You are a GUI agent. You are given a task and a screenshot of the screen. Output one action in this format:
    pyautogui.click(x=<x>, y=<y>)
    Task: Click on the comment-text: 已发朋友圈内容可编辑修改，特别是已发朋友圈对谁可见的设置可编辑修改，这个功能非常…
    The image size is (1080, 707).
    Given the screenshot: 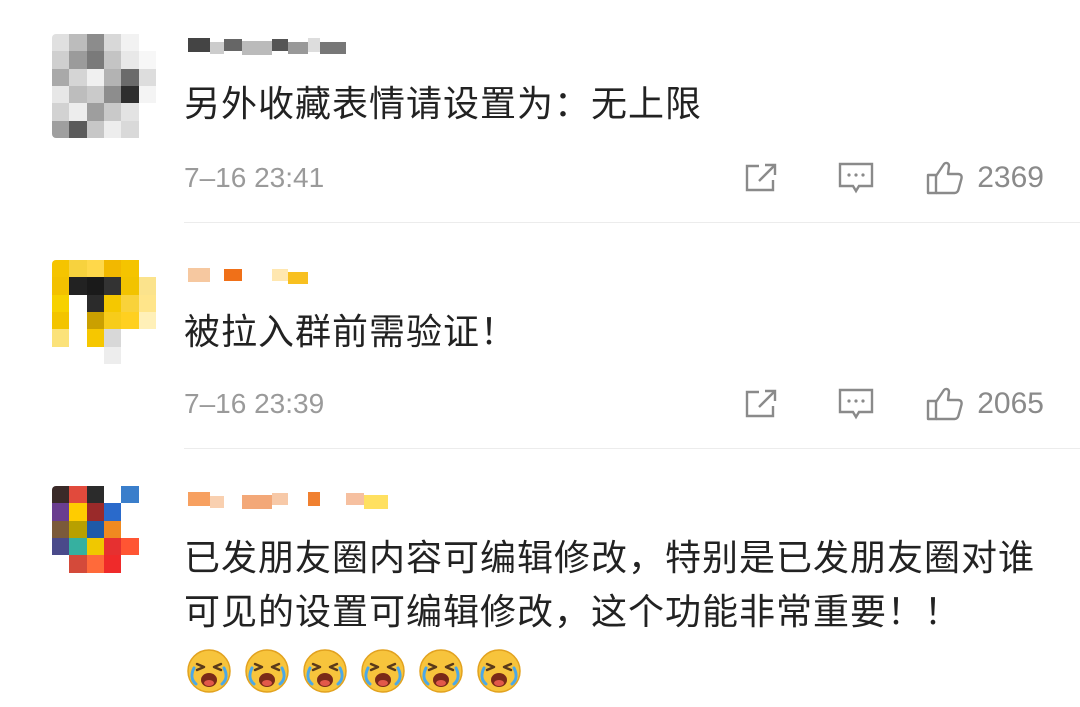 What is the action you would take?
    pyautogui.click(x=610, y=585)
    